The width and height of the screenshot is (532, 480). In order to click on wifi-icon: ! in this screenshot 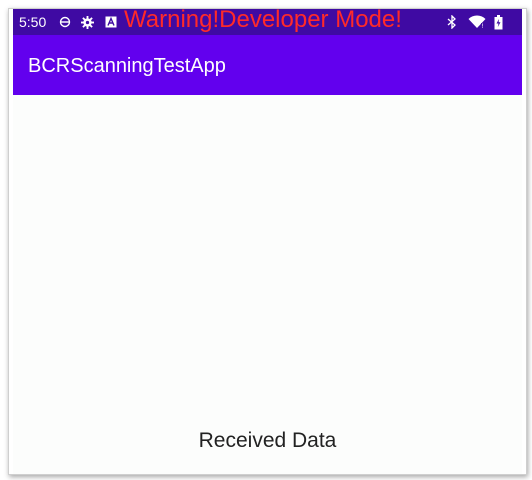, I will do `click(477, 22)`.